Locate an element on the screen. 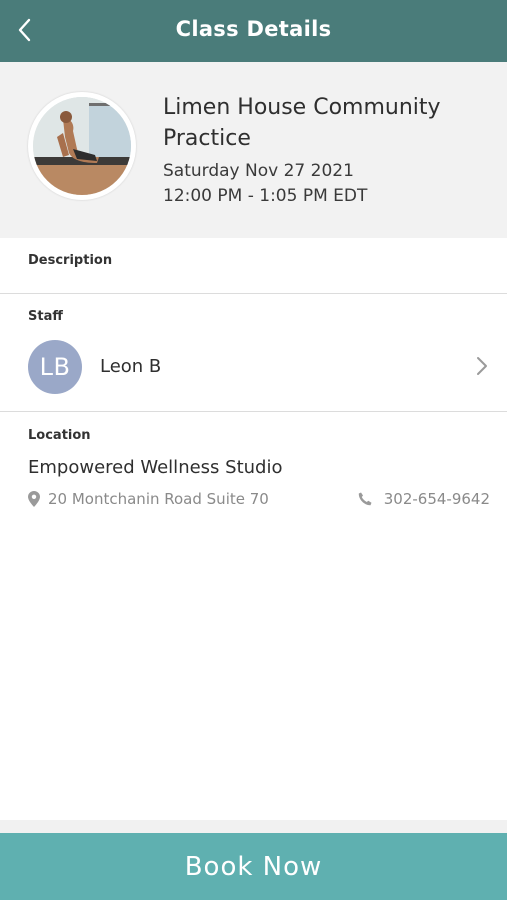 This screenshot has width=507, height=900. book-now-button: Book Now is located at coordinates (253, 866).